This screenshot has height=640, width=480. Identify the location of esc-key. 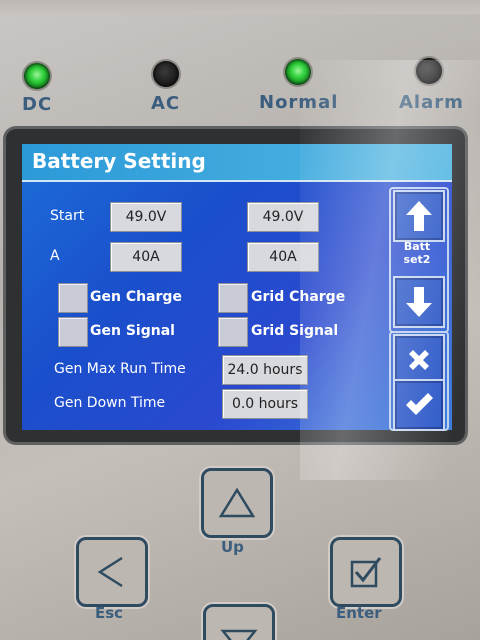
(112, 572).